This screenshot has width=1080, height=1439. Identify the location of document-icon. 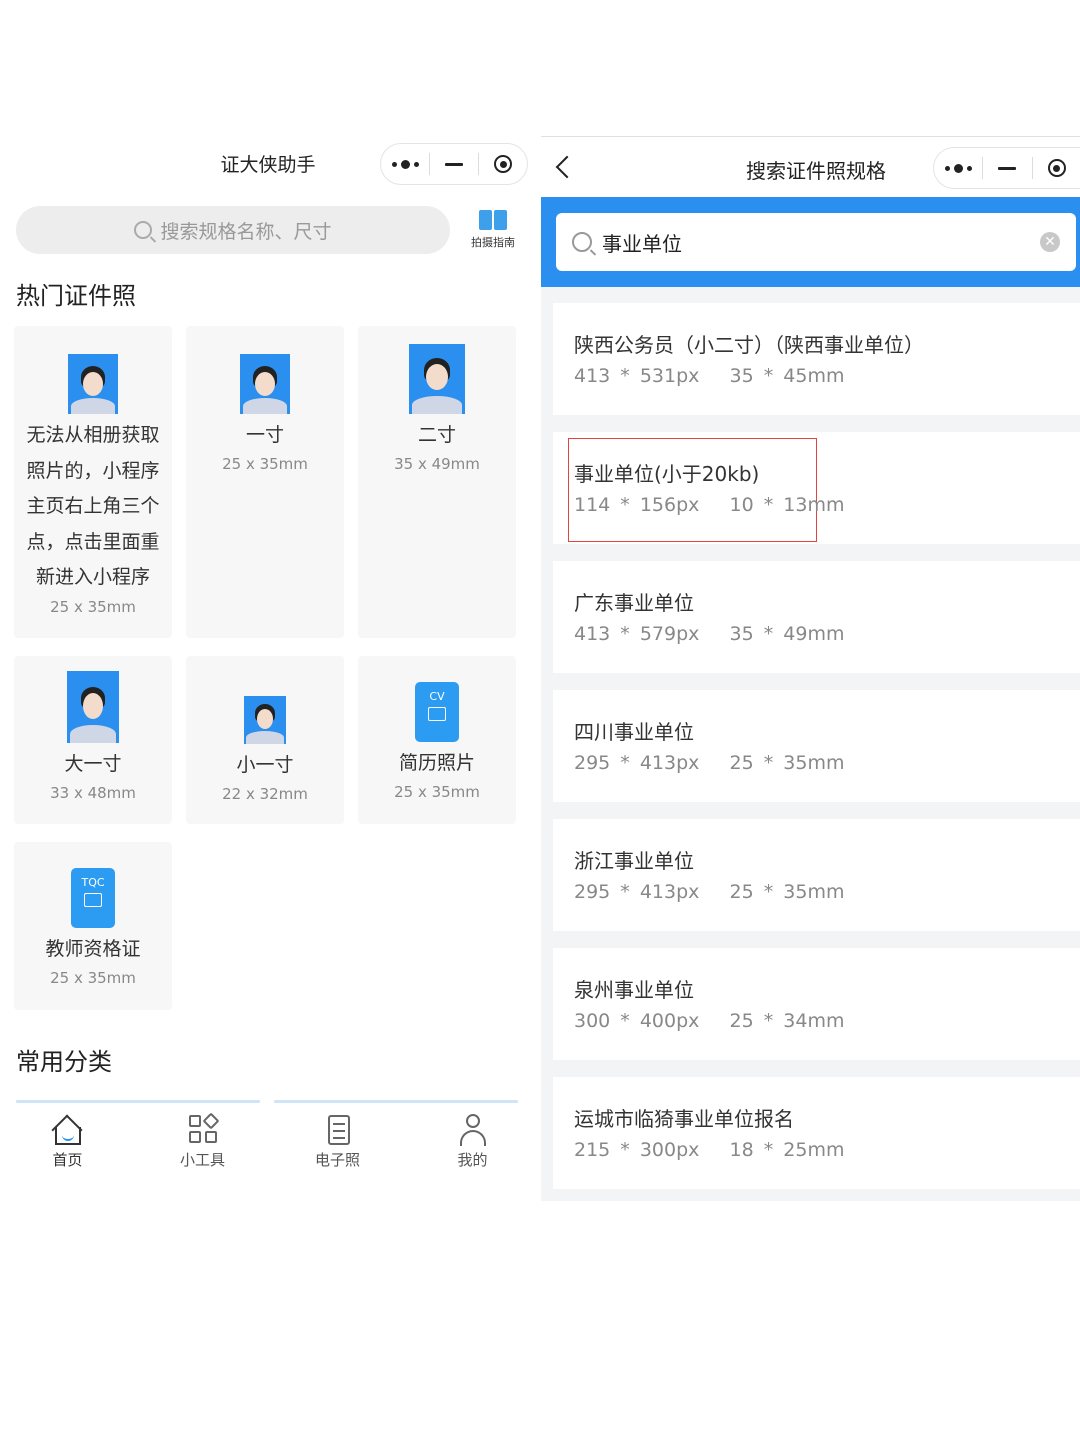
(338, 1130).